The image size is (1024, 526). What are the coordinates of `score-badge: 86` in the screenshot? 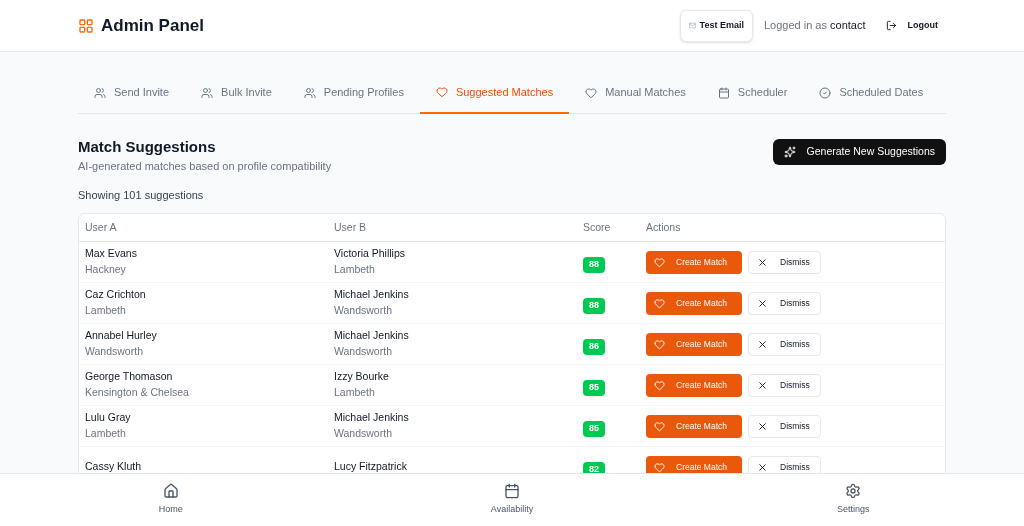 It's located at (594, 347).